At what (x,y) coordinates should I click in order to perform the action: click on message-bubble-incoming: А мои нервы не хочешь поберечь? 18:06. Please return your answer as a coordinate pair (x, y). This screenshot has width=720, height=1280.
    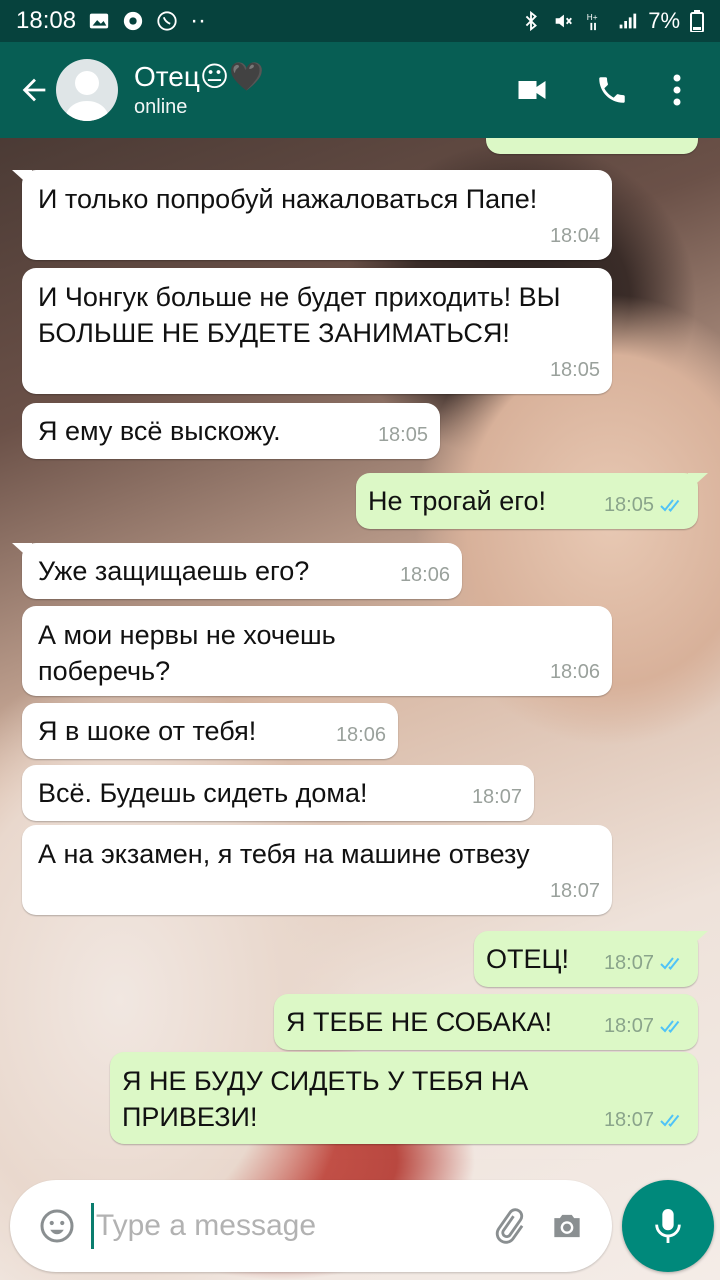
    Looking at the image, I should click on (317, 651).